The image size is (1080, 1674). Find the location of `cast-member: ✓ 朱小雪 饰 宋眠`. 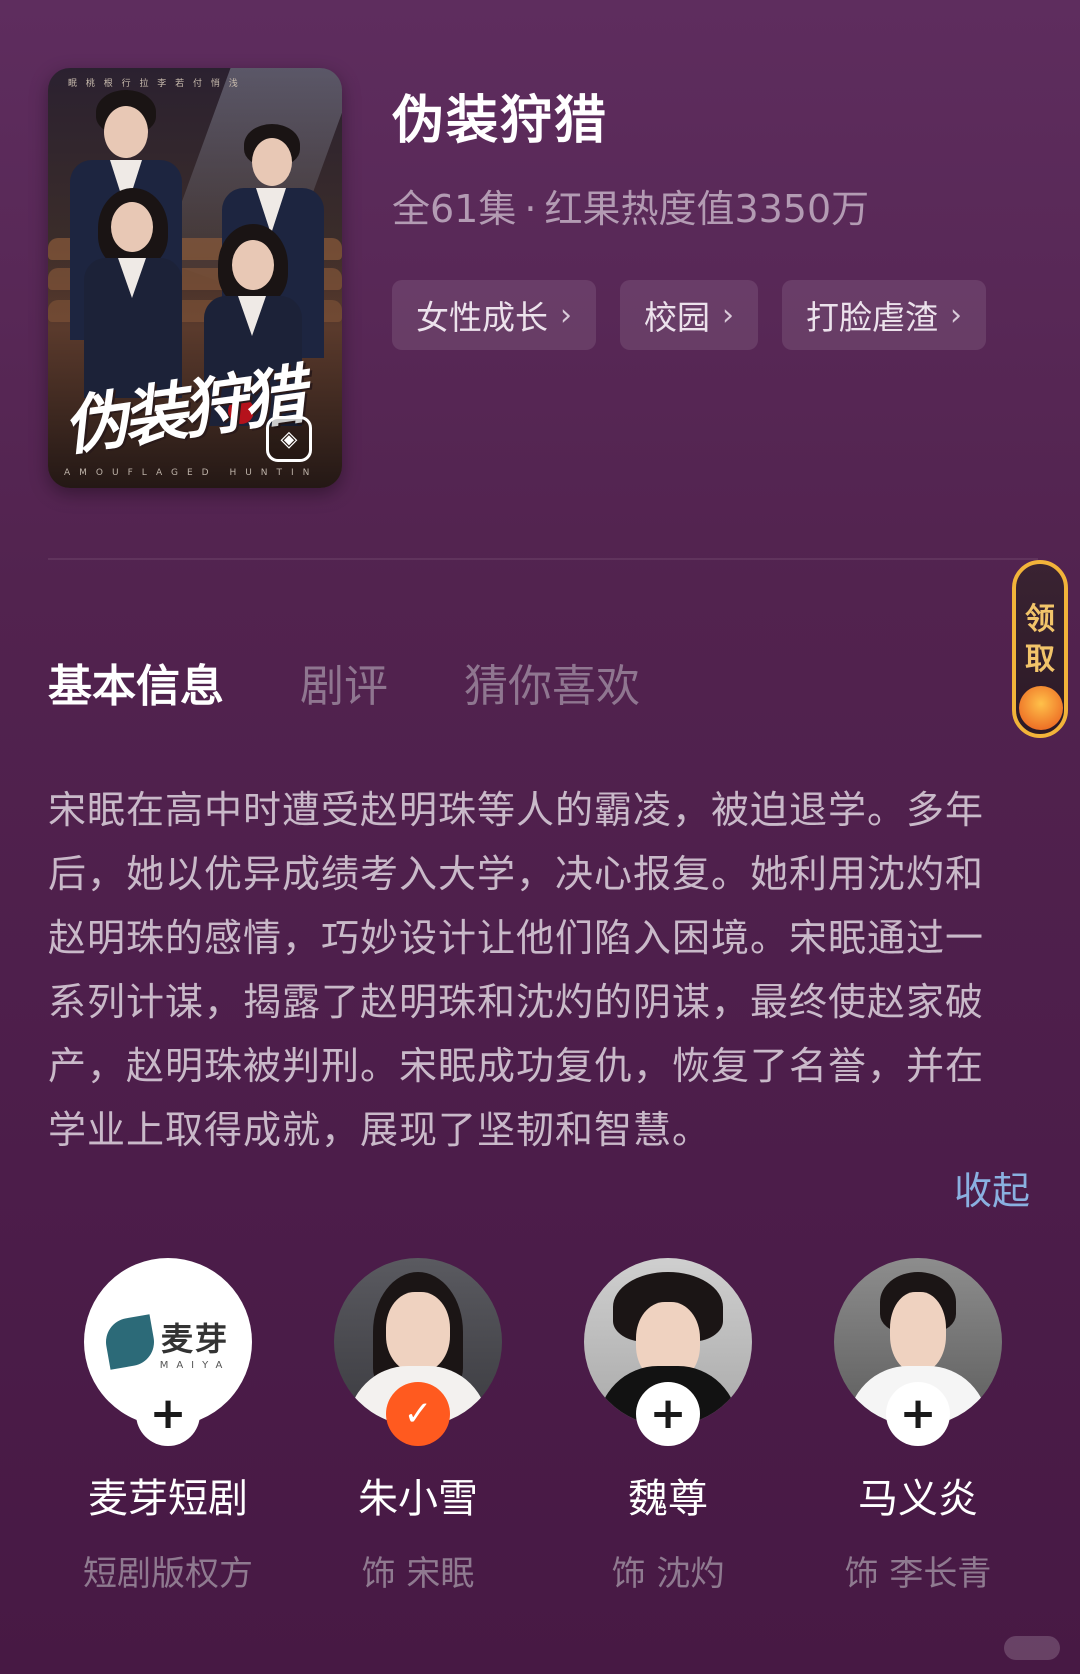

cast-member: ✓ 朱小雪 饰 宋眠 is located at coordinates (418, 1426).